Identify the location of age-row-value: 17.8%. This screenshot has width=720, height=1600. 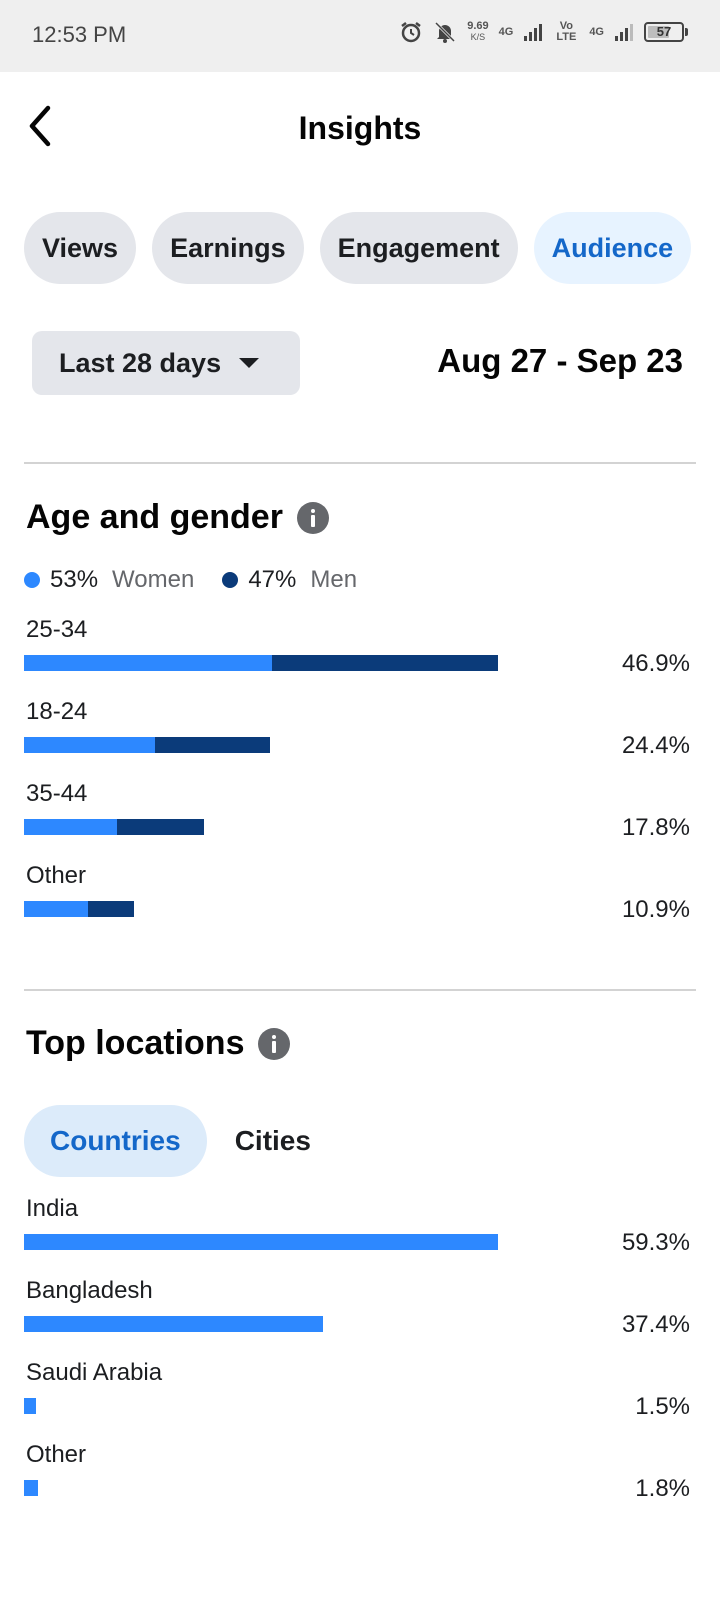
(655, 827).